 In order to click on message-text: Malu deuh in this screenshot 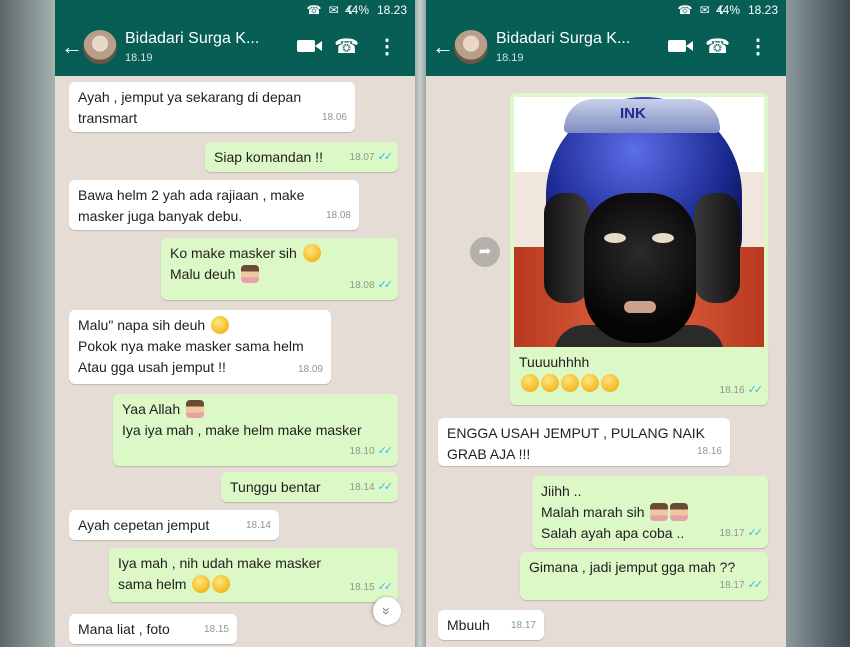, I will do `click(203, 274)`.